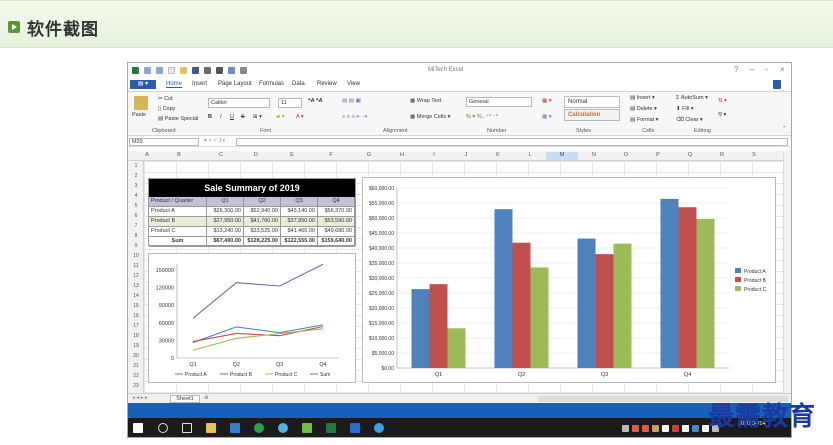  Describe the element at coordinates (225, 232) in the screenshot. I see `table-cell: $13,240.00` at that location.